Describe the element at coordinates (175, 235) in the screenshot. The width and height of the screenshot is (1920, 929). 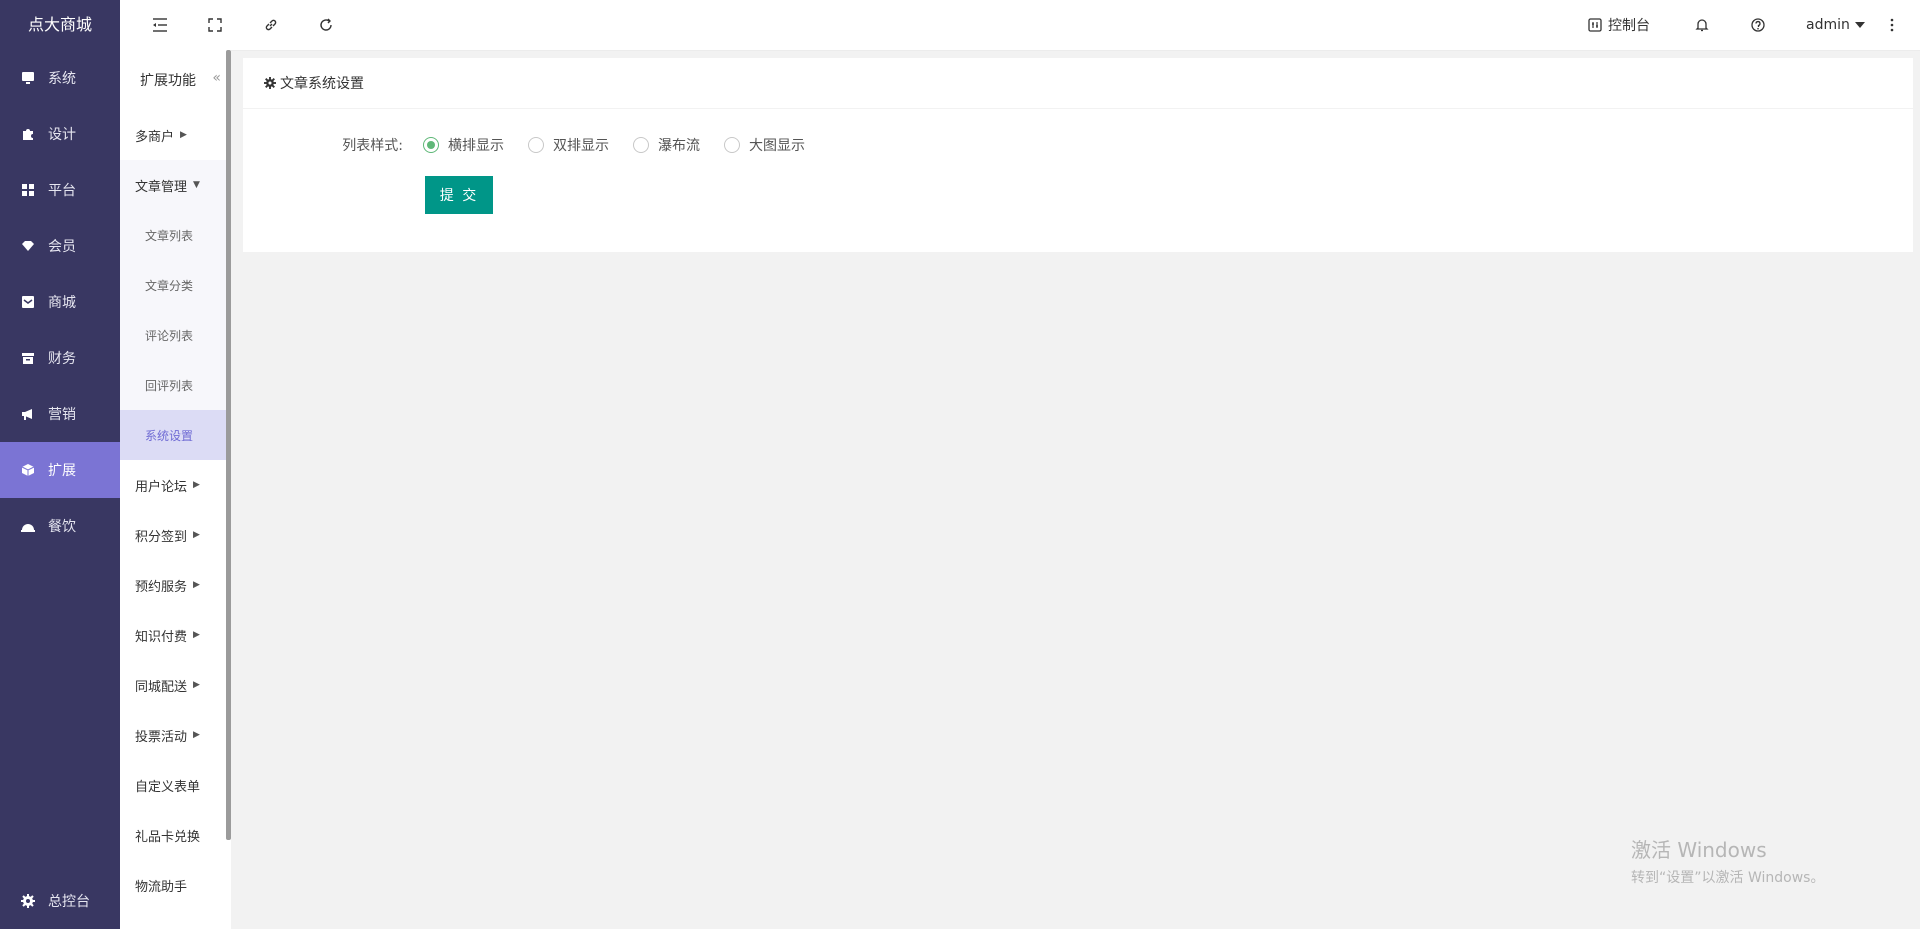
I see `sub-child-article-list: 文章列表` at that location.